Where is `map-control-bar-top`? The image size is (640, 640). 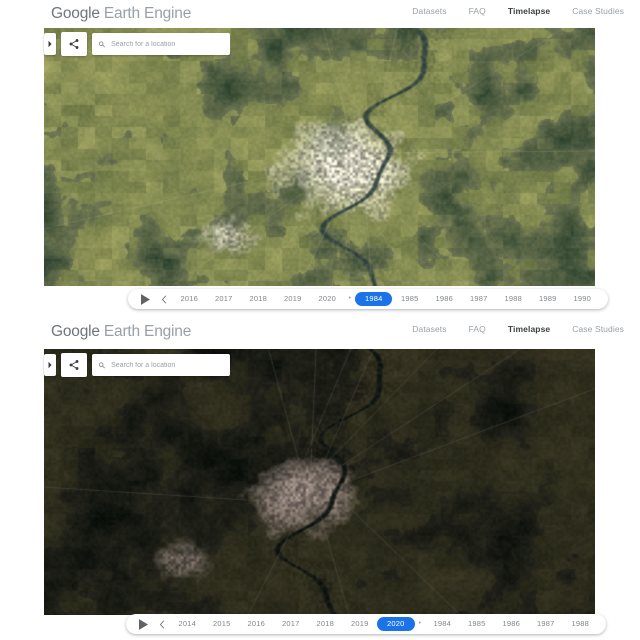 map-control-bar-top is located at coordinates (137, 44).